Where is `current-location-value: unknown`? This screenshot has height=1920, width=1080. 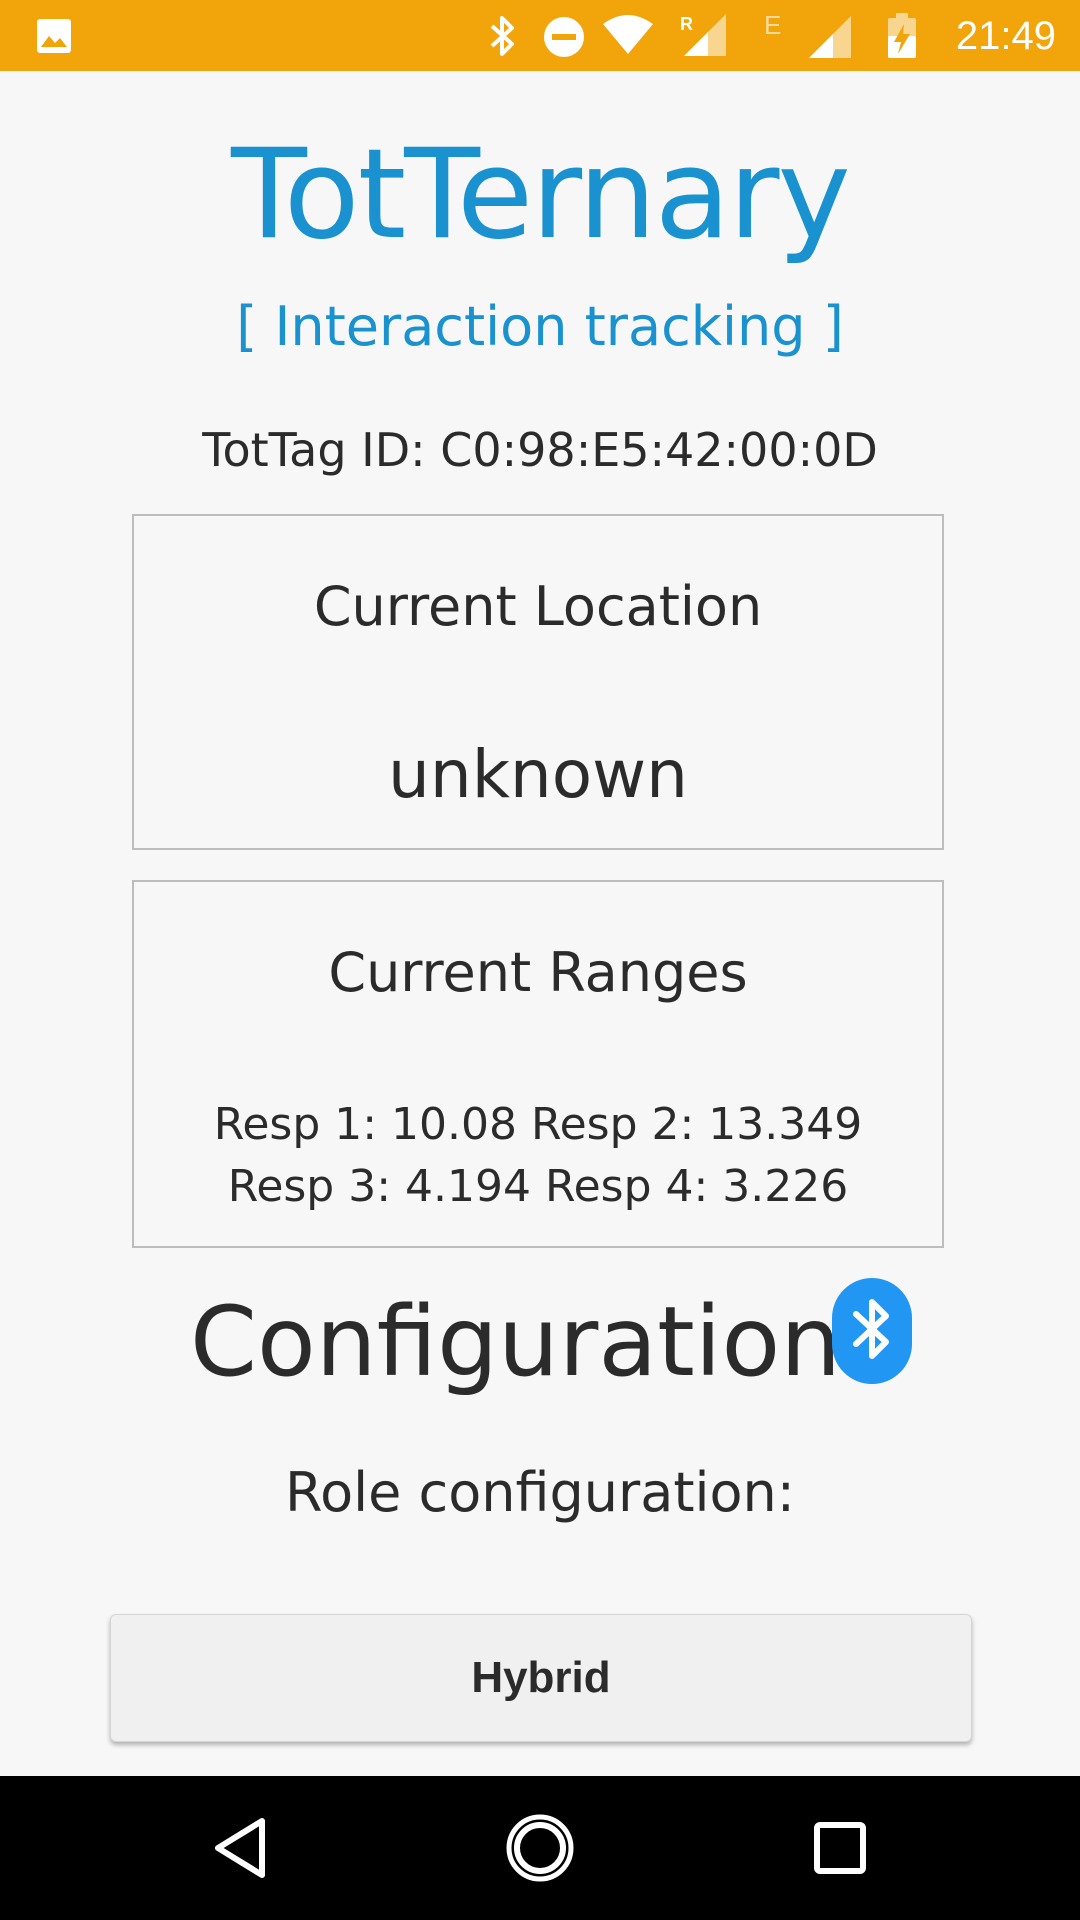 current-location-value: unknown is located at coordinates (538, 774).